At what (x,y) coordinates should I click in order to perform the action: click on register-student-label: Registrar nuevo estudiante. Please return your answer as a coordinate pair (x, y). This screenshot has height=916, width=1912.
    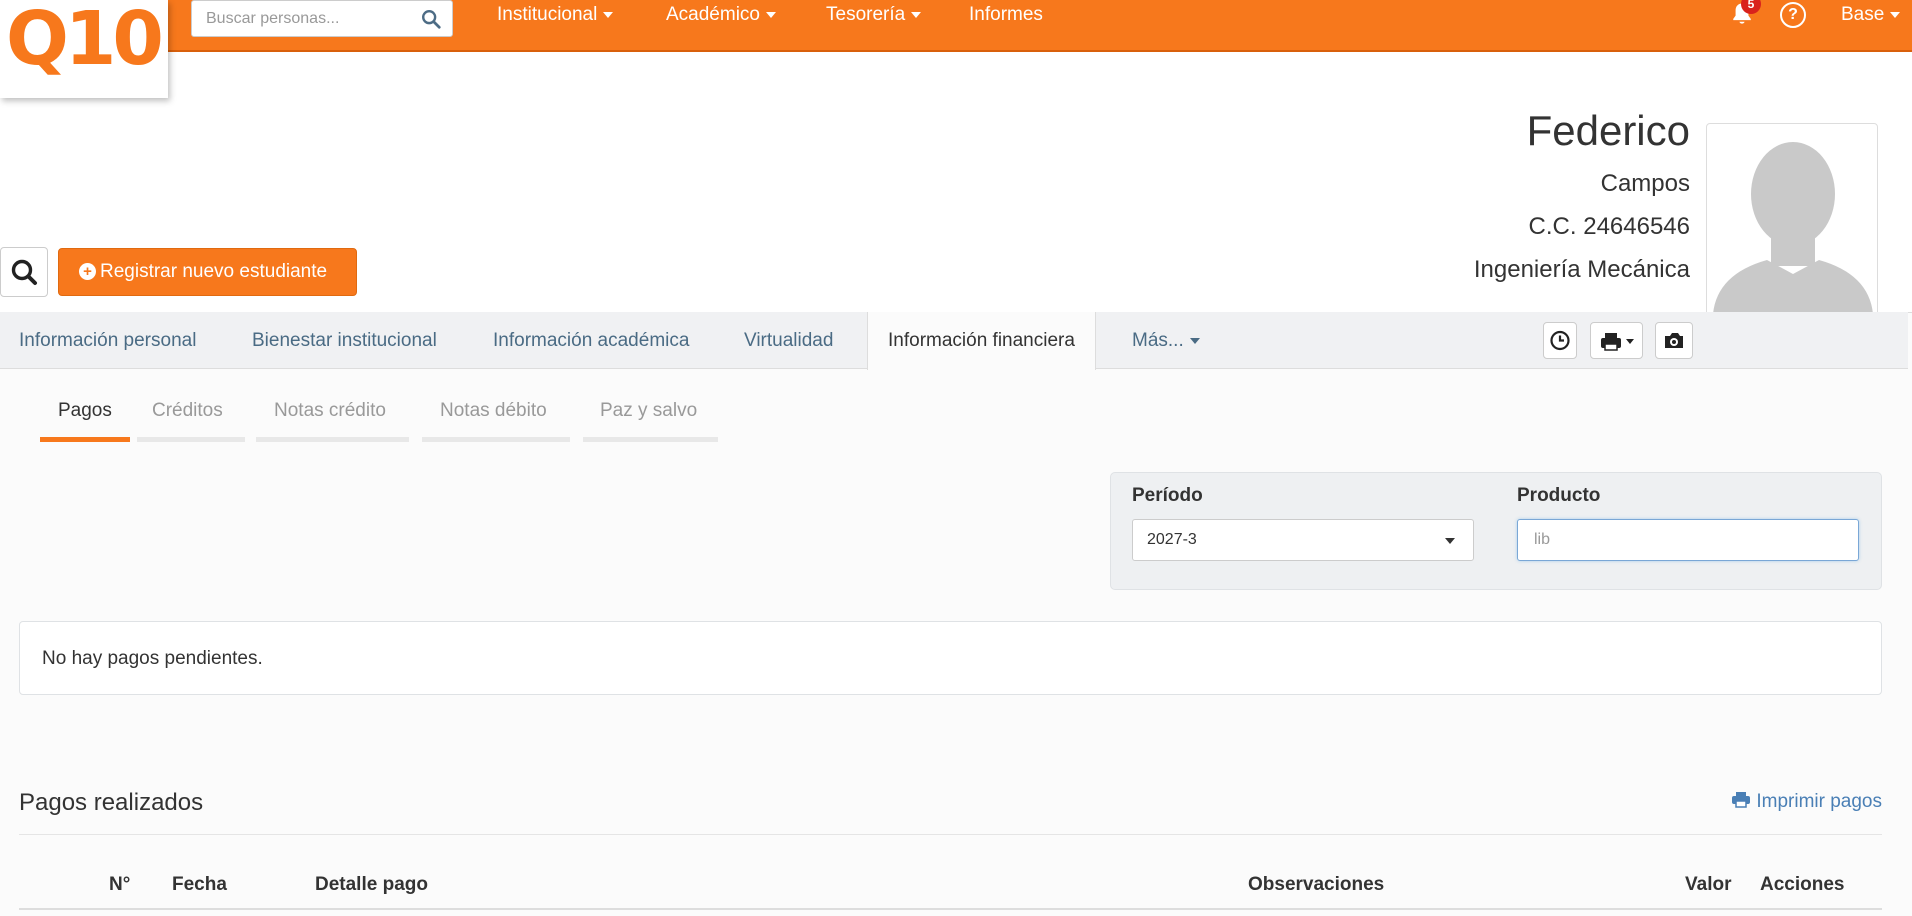
    Looking at the image, I should click on (214, 271).